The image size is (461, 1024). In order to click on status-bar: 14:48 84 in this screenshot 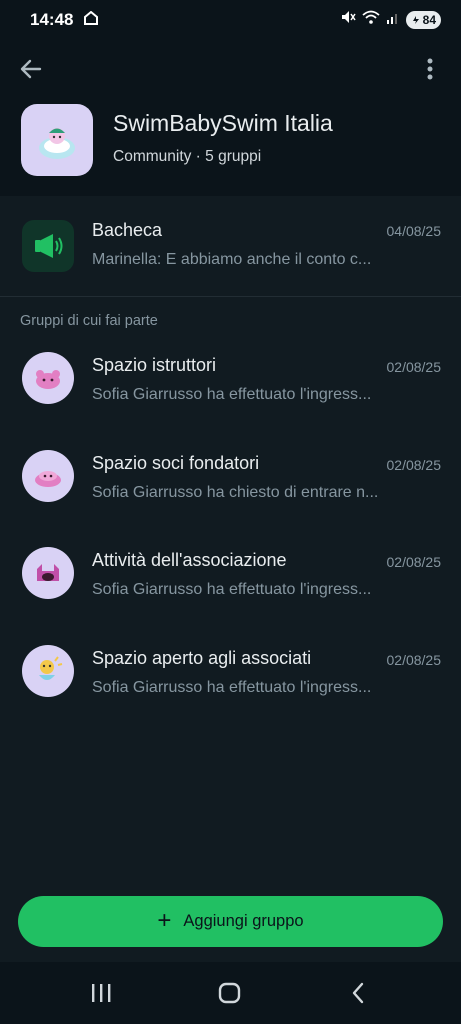, I will do `click(230, 20)`.